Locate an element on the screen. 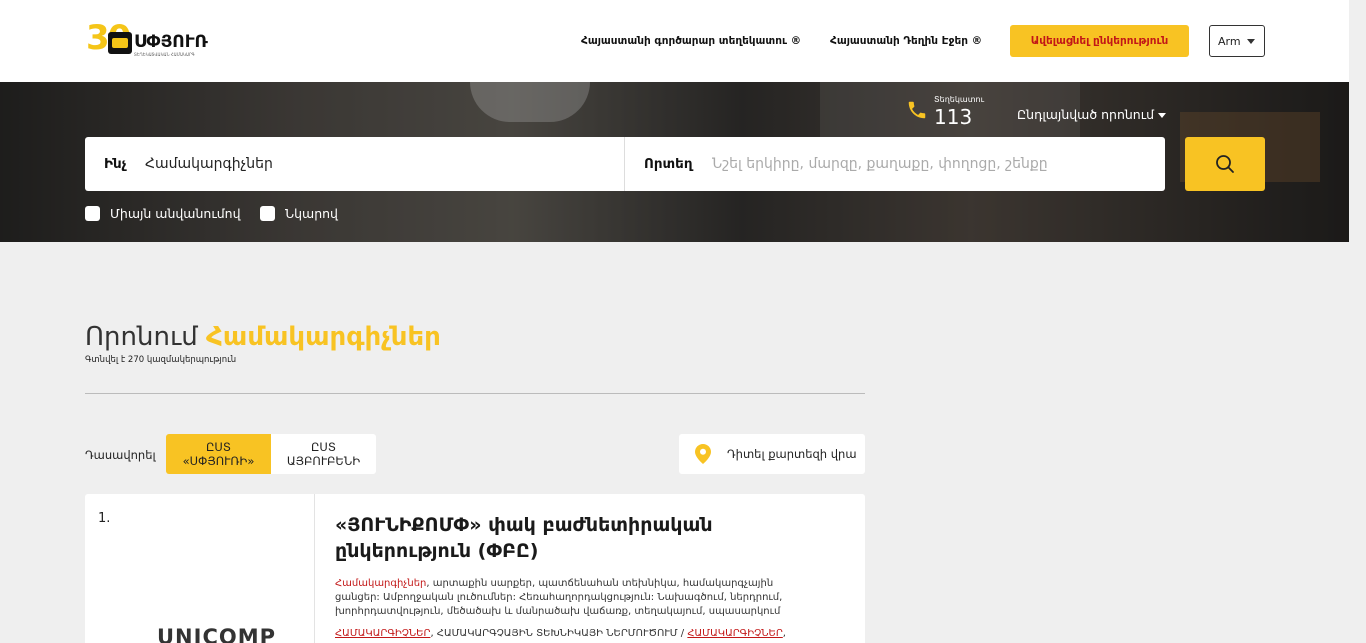  results-prefix: Որոնում is located at coordinates (141, 337).